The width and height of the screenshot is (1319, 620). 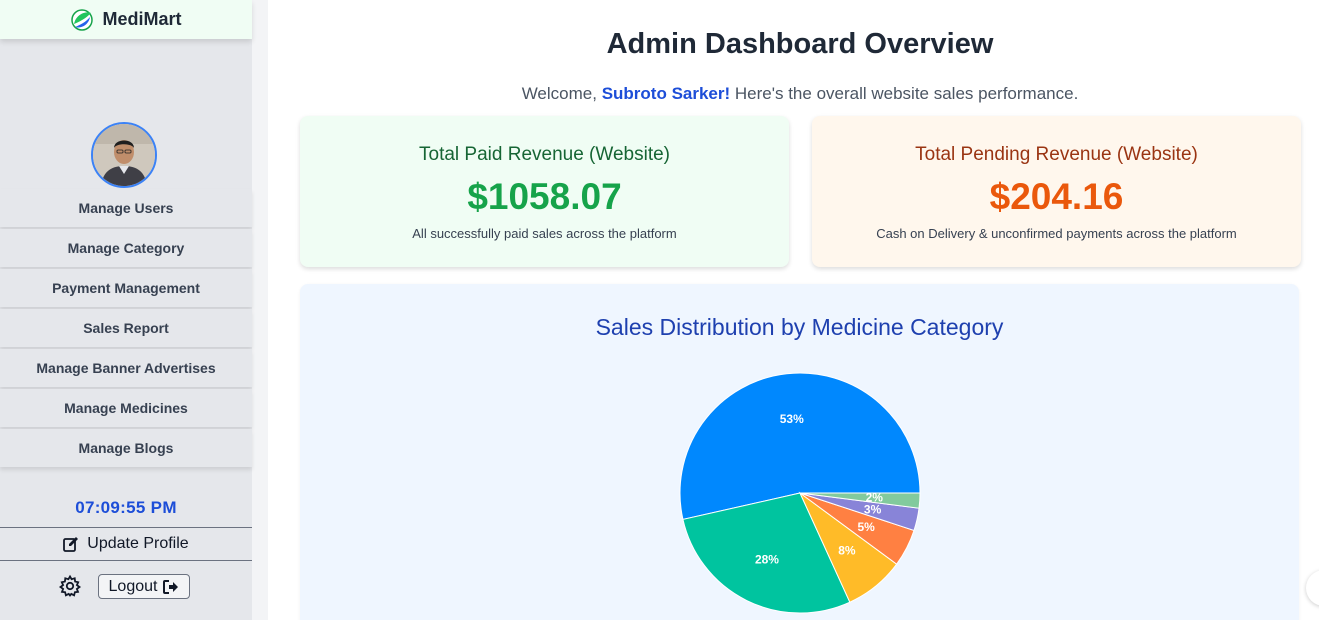 What do you see at coordinates (260, 310) in the screenshot?
I see `sidebar-divider` at bounding box center [260, 310].